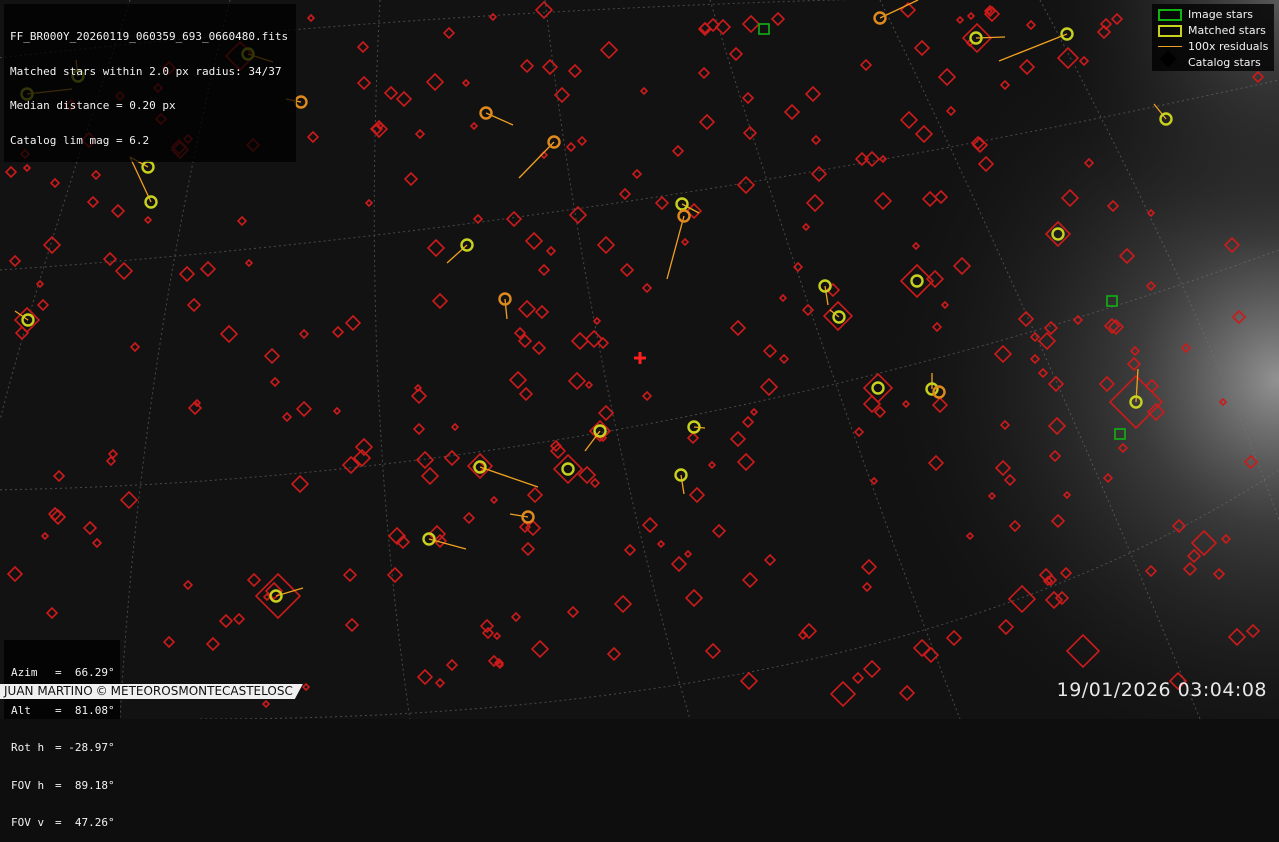 The width and height of the screenshot is (1279, 842). I want to click on station-credit-banner: JUAN MARTINO © METEOROSMONTECASTELOSC, so click(151, 691).